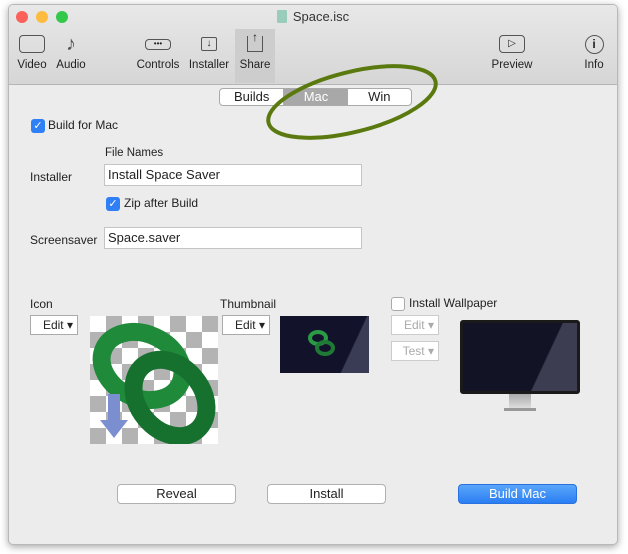 This screenshot has width=628, height=554. What do you see at coordinates (154, 384) in the screenshot?
I see `linked-rings-icon` at bounding box center [154, 384].